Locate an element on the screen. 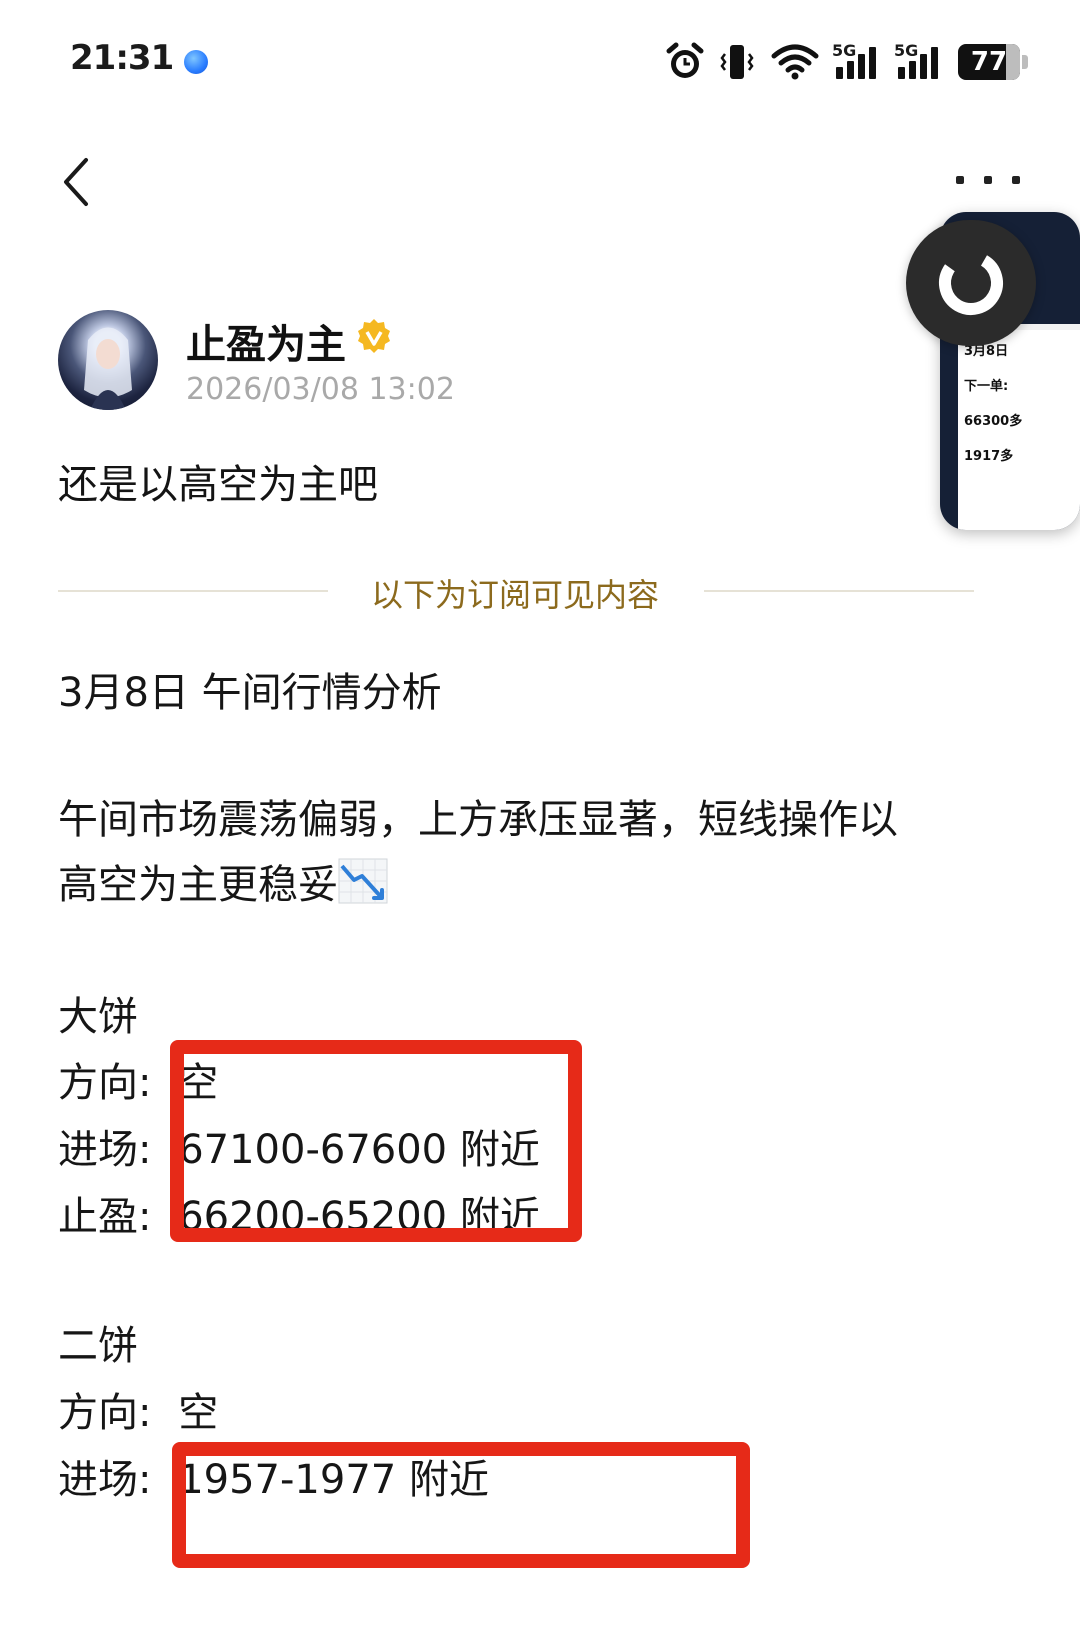 This screenshot has width=1080, height=1642. direction-value: 空 is located at coordinates (198, 1413).